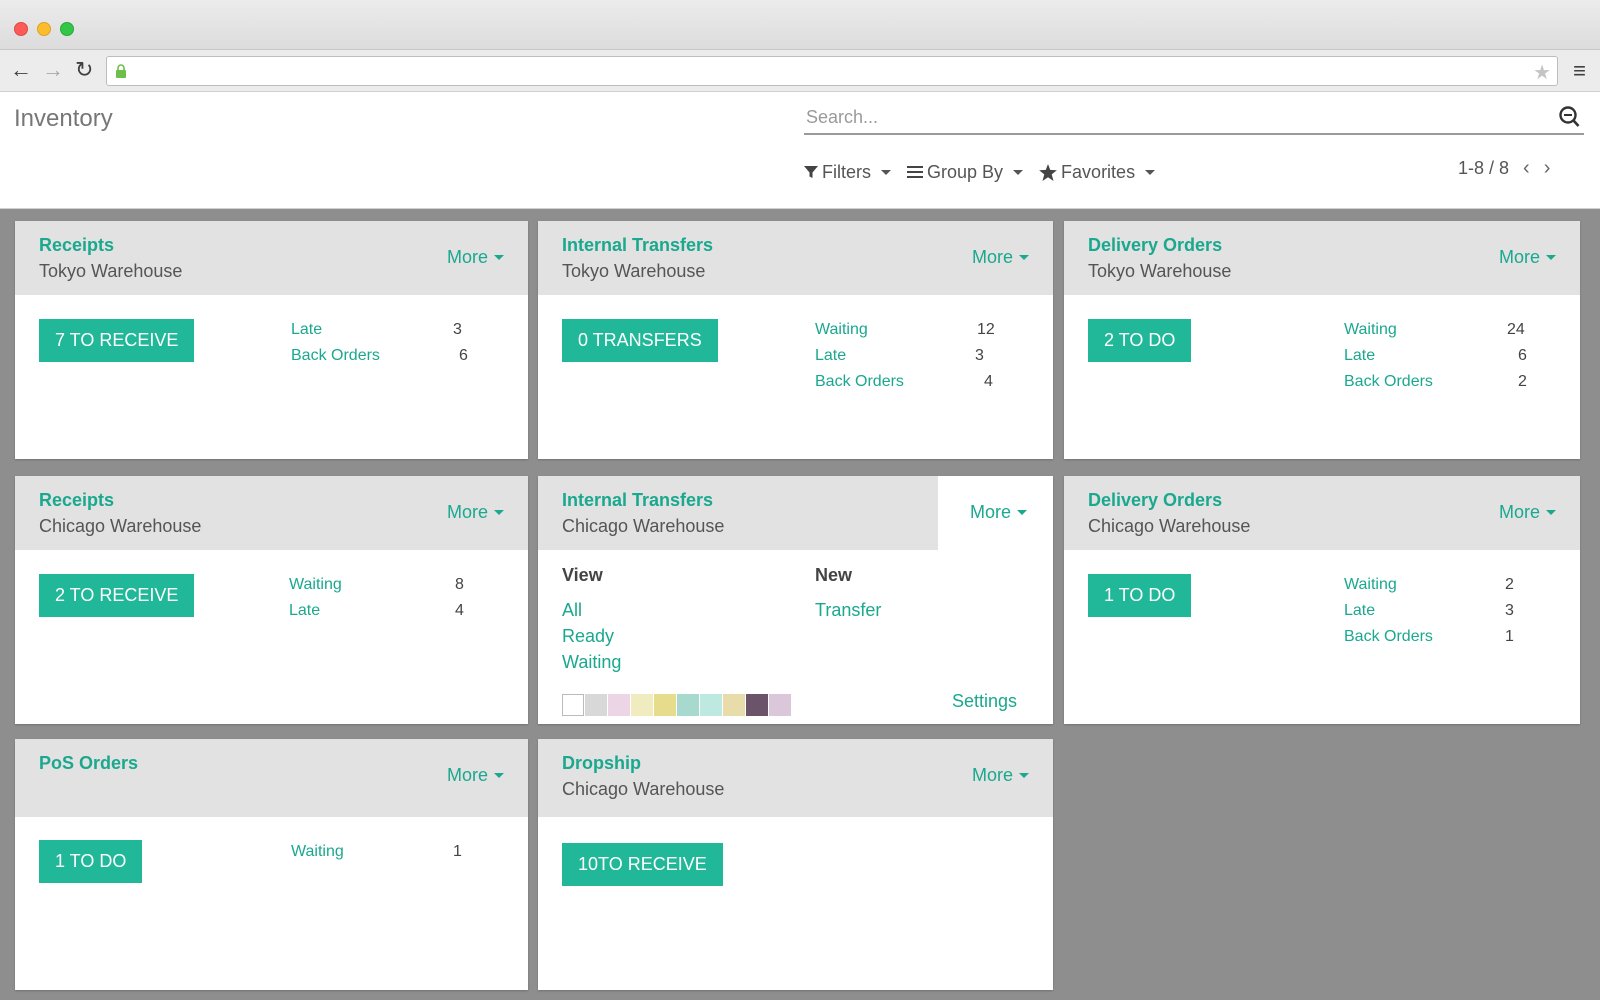  I want to click on title-bar, so click(800, 25).